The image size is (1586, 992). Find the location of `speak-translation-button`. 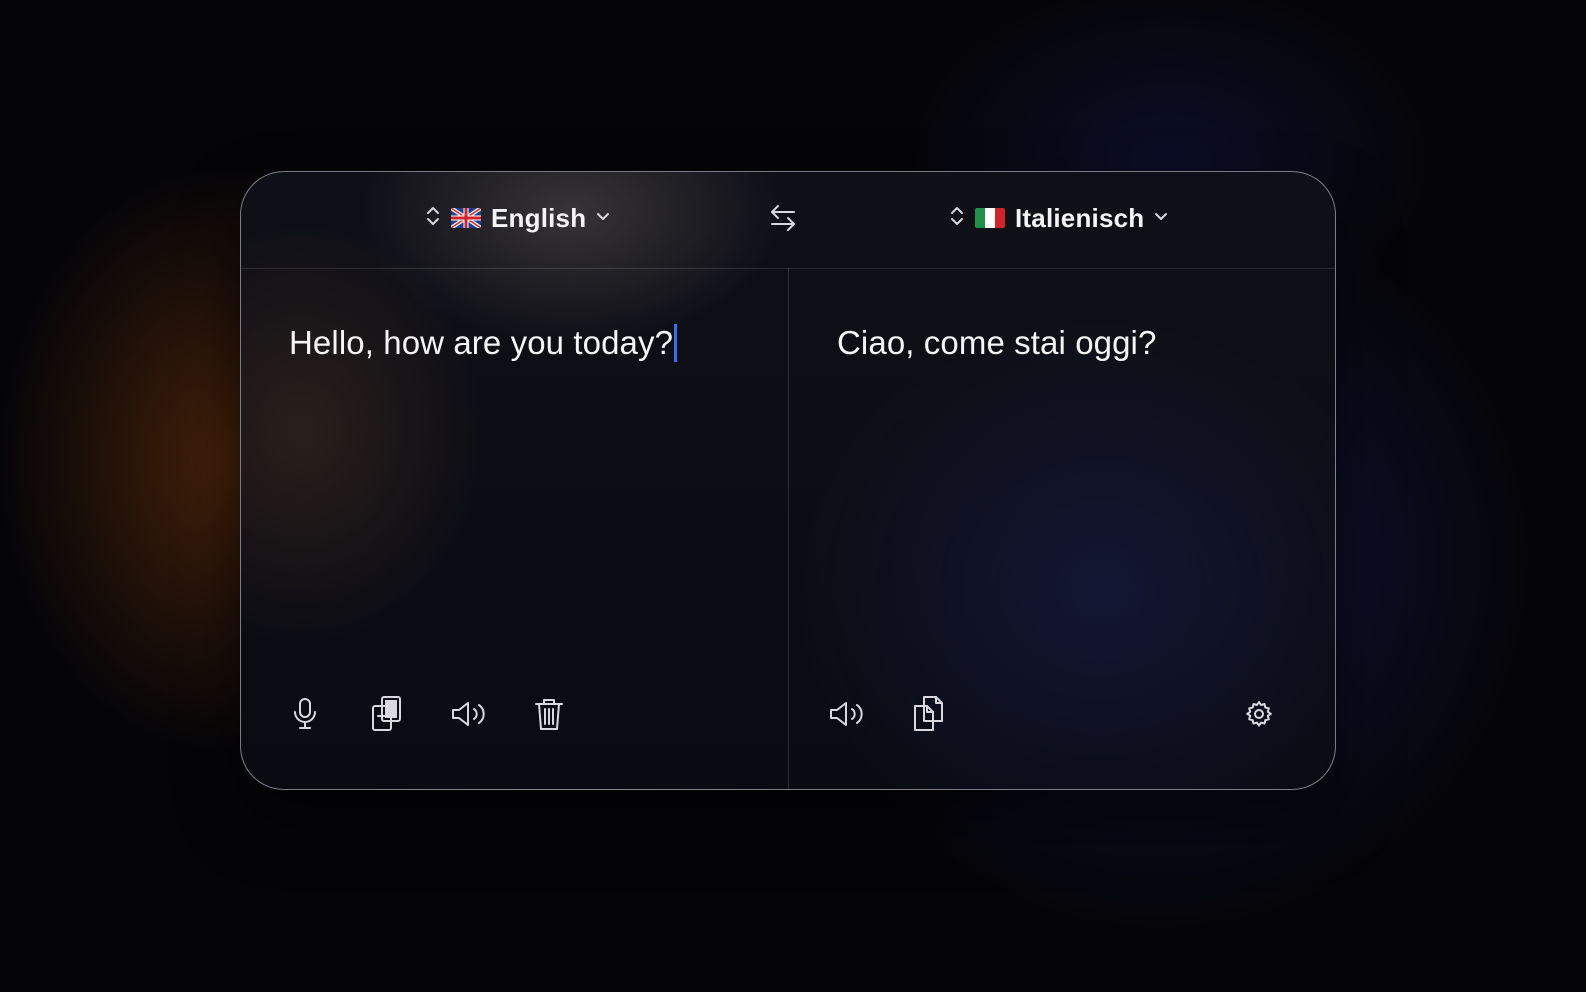

speak-translation-button is located at coordinates (847, 714).